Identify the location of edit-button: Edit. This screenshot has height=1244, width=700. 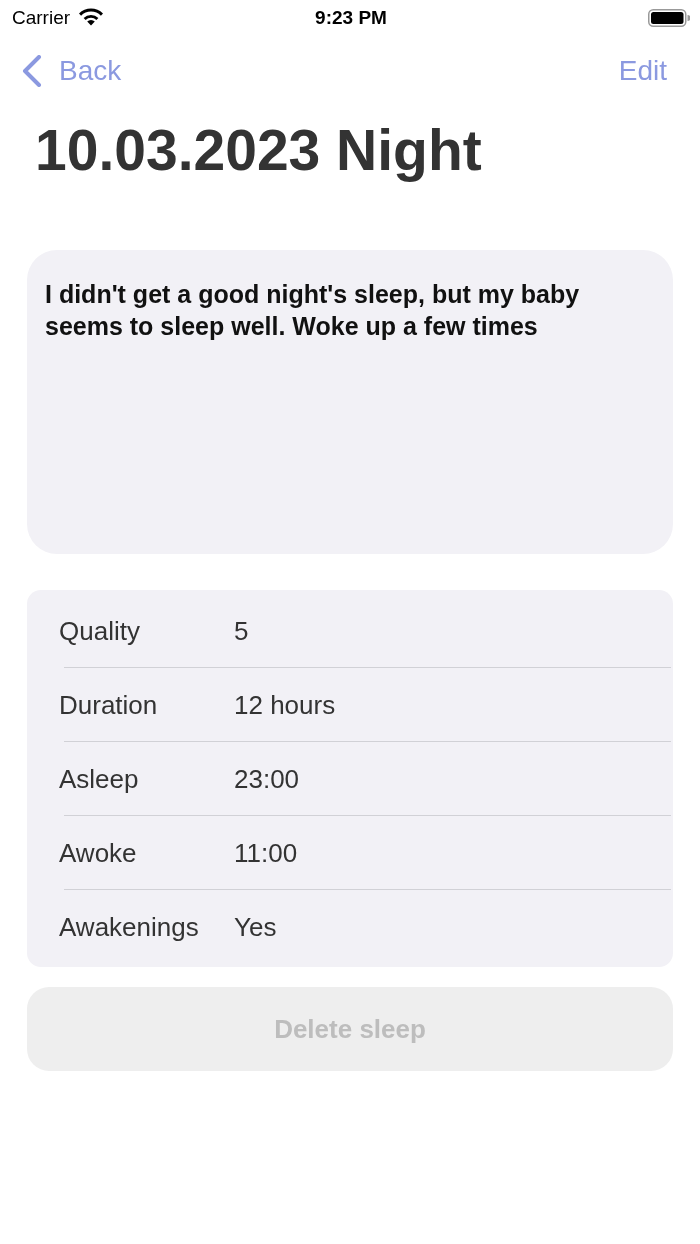
(642, 71).